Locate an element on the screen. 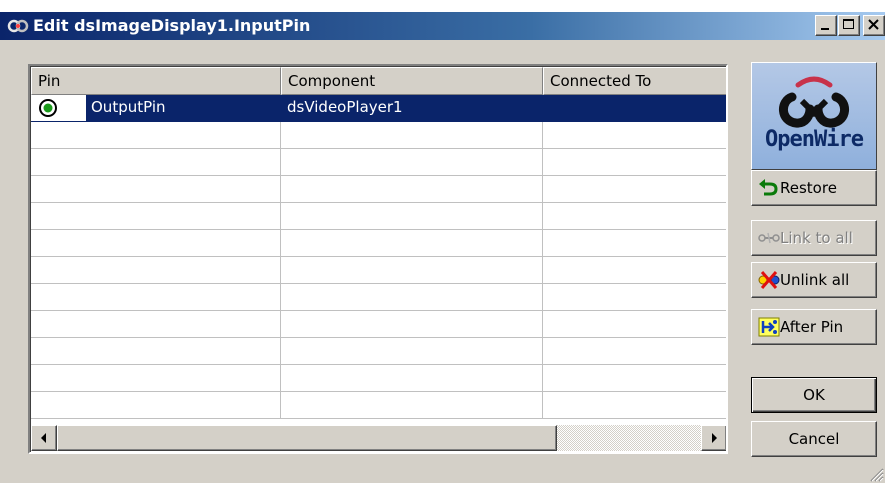 The height and width of the screenshot is (483, 885). table-row: OutputPin dsVideoPlayer1 is located at coordinates (378, 108).